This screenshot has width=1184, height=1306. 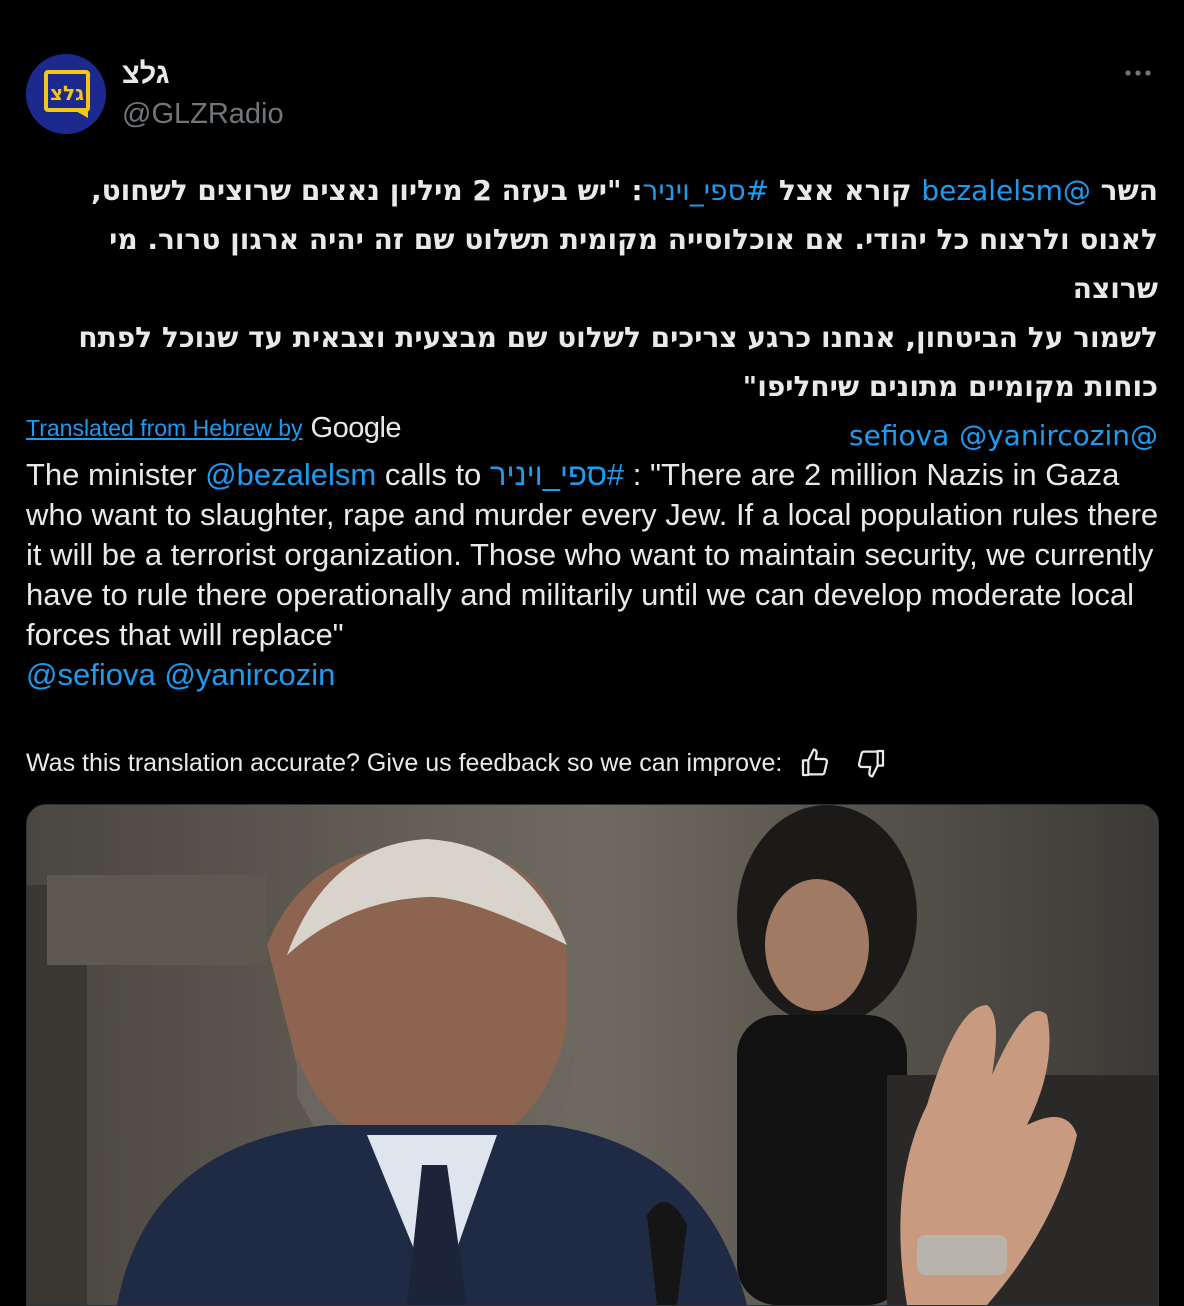 I want to click on translation-text: calls to, so click(x=433, y=474).